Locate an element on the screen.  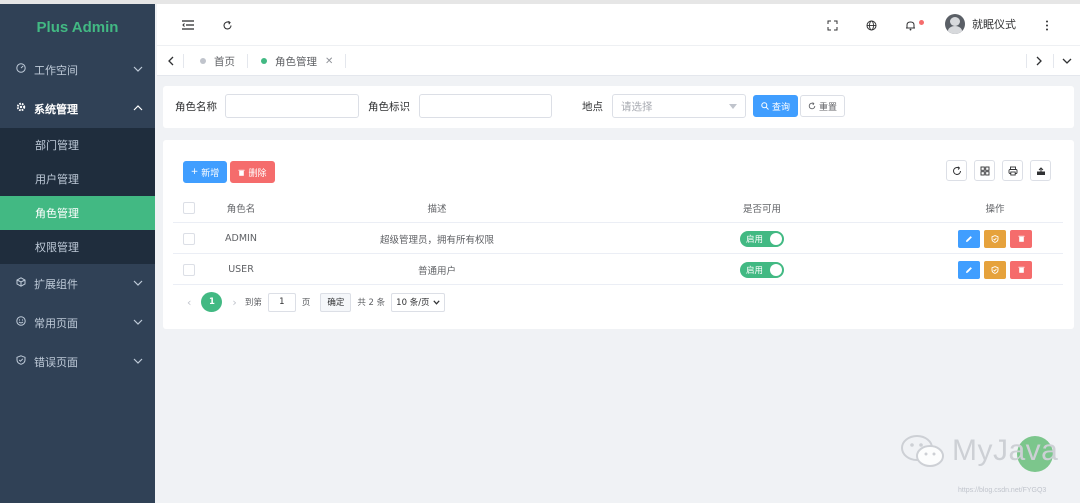
add-button-label: 新增 is located at coordinates (210, 173).